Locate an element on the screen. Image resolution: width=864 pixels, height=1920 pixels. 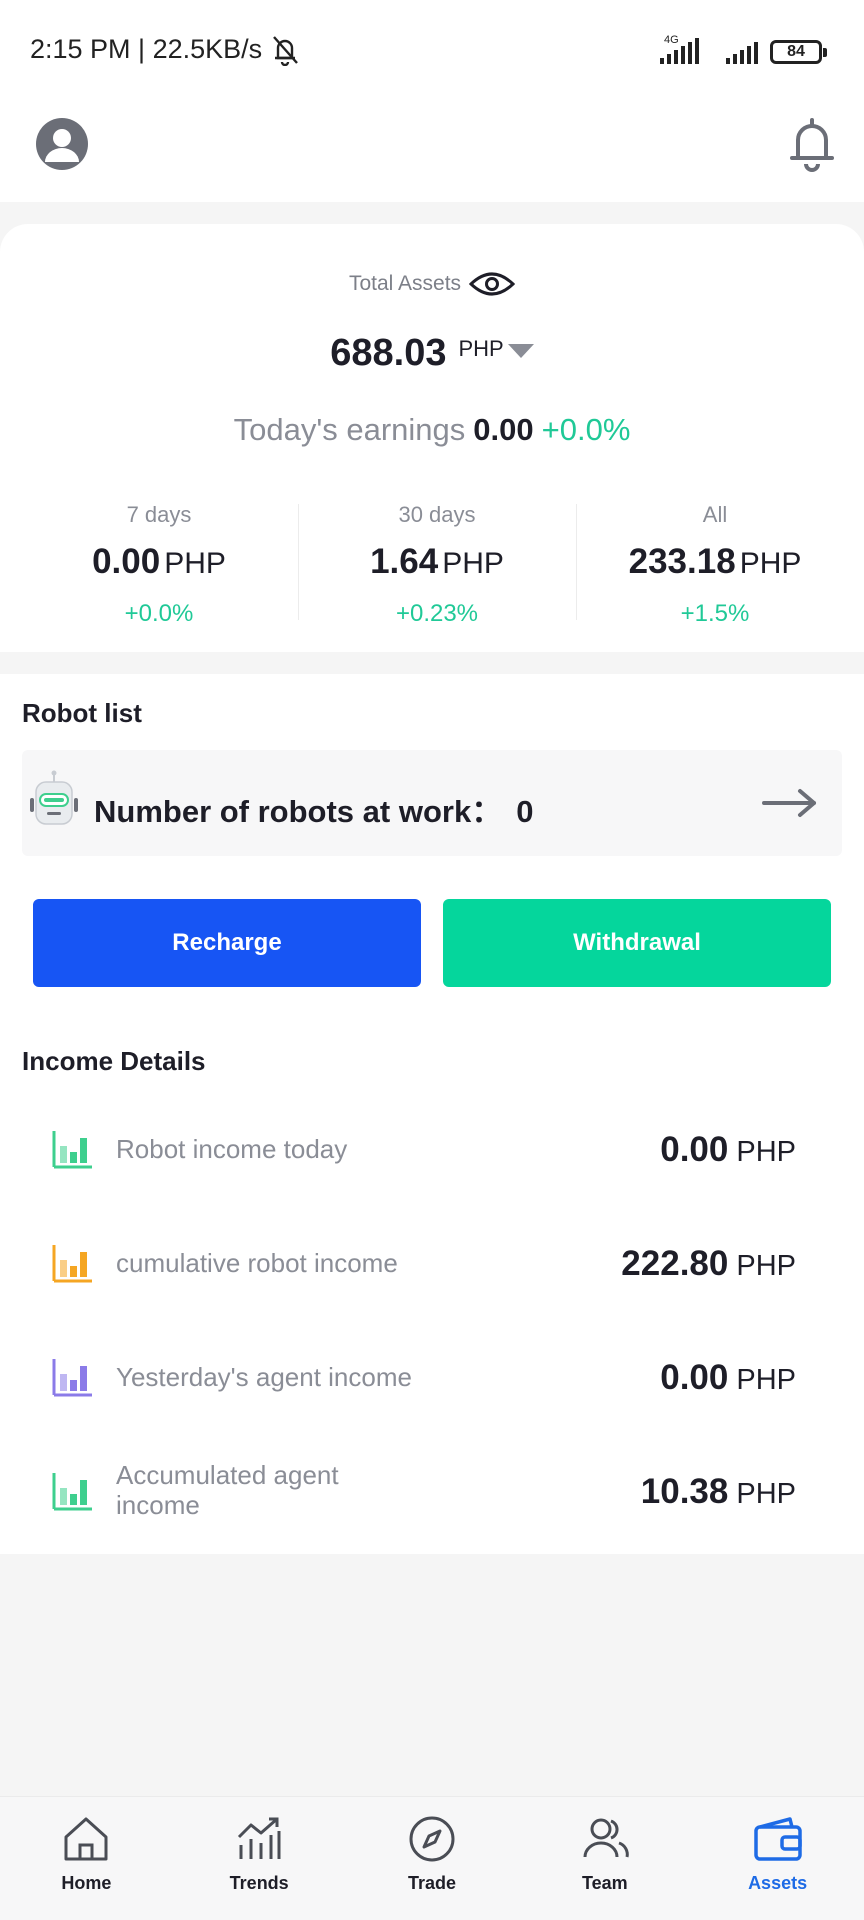
period-label: 30 days is located at coordinates (437, 514).